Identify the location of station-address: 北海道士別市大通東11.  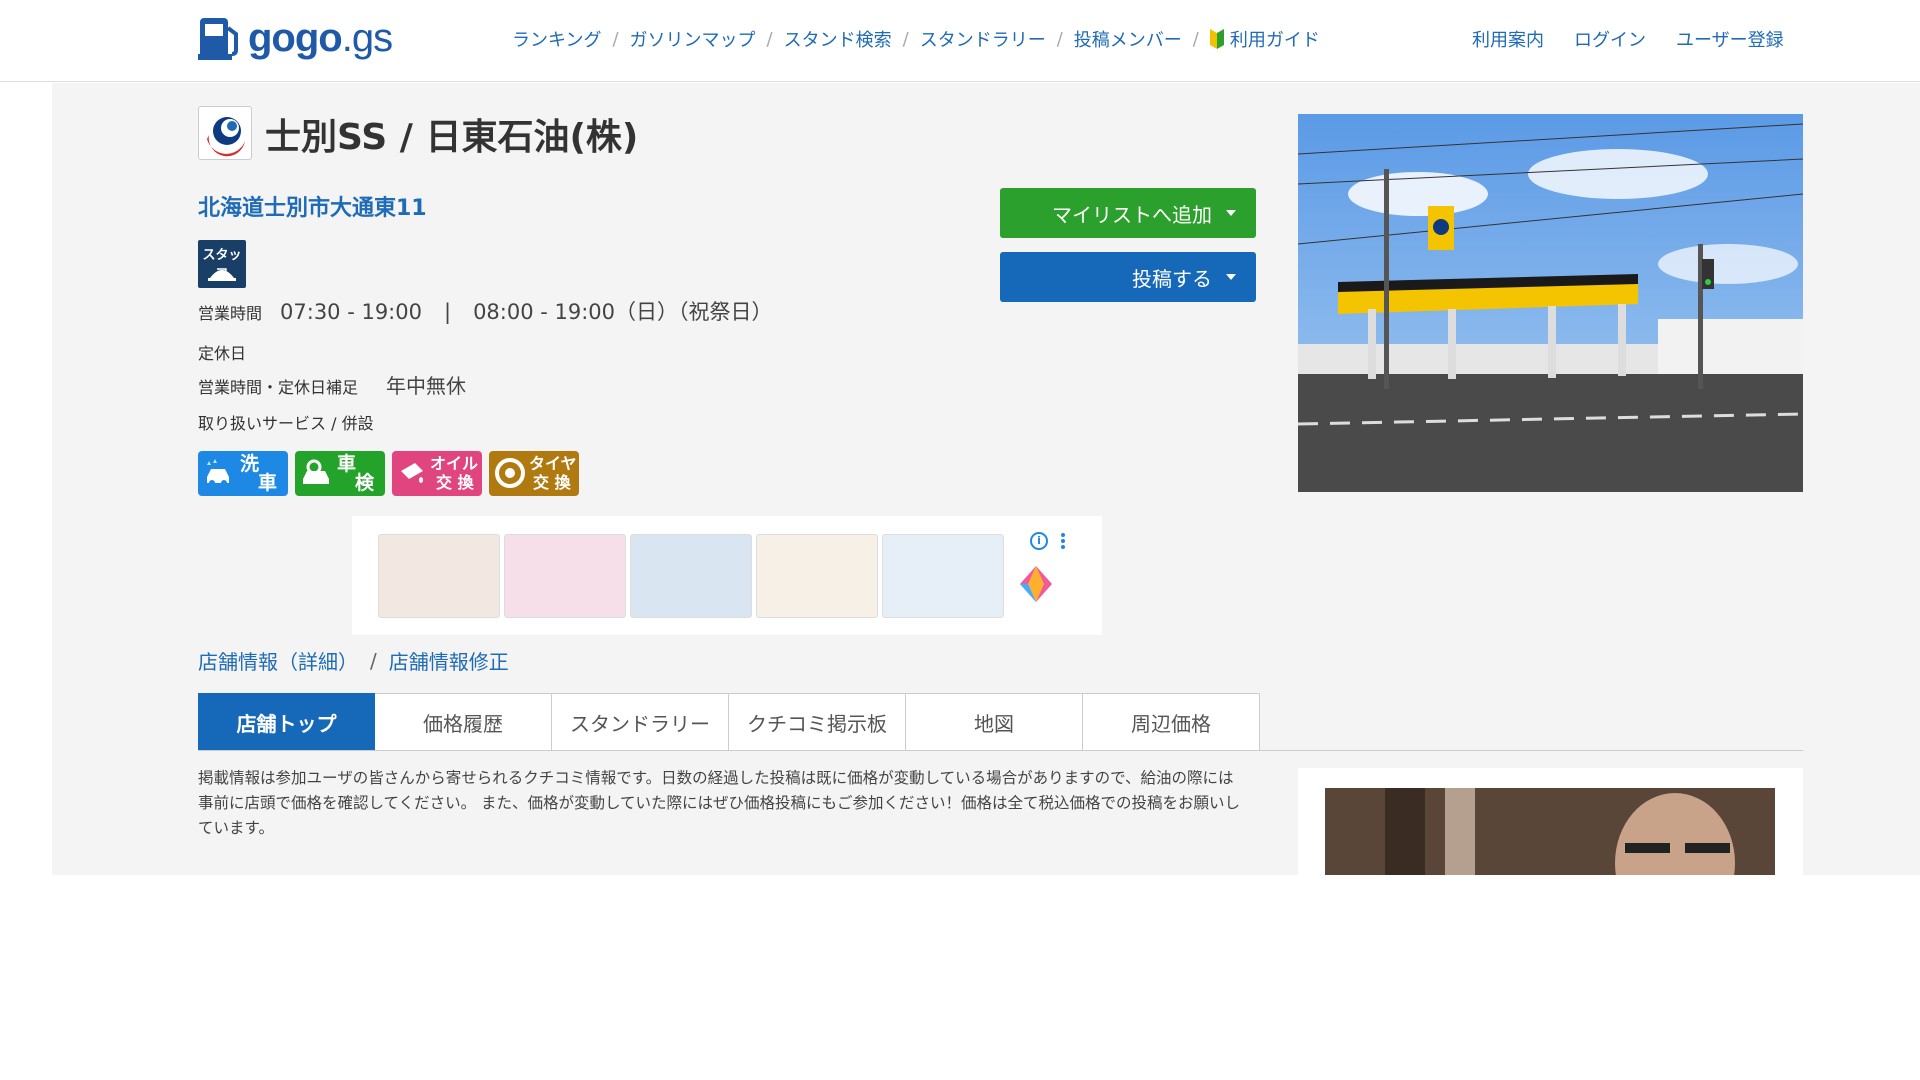
(312, 206).